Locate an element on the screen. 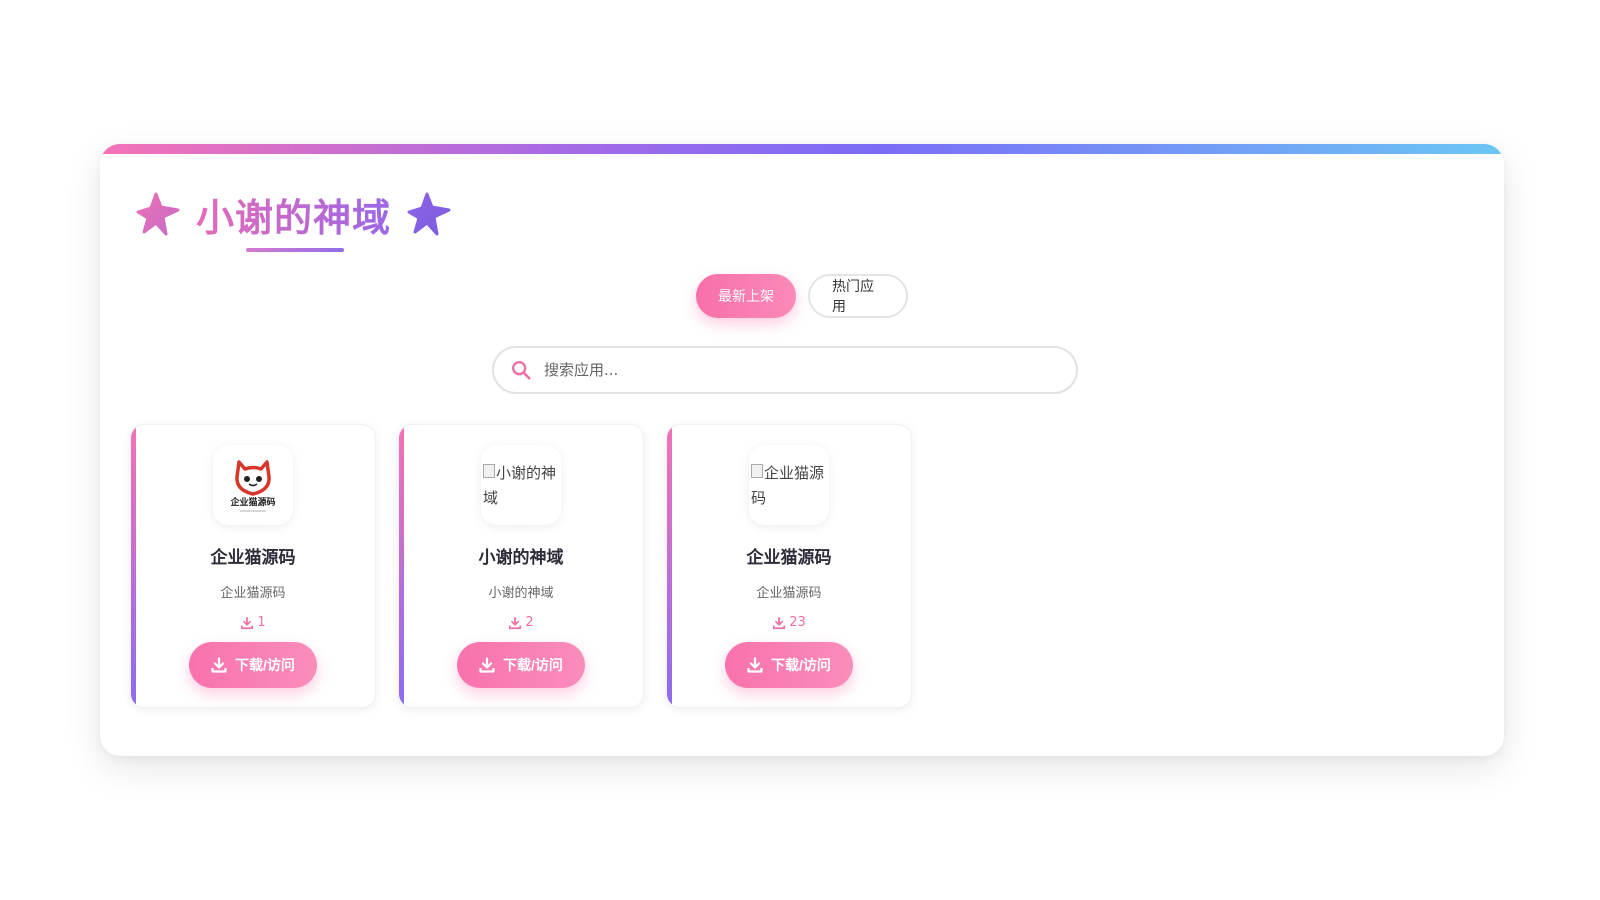  download-count: 2 is located at coordinates (521, 622).